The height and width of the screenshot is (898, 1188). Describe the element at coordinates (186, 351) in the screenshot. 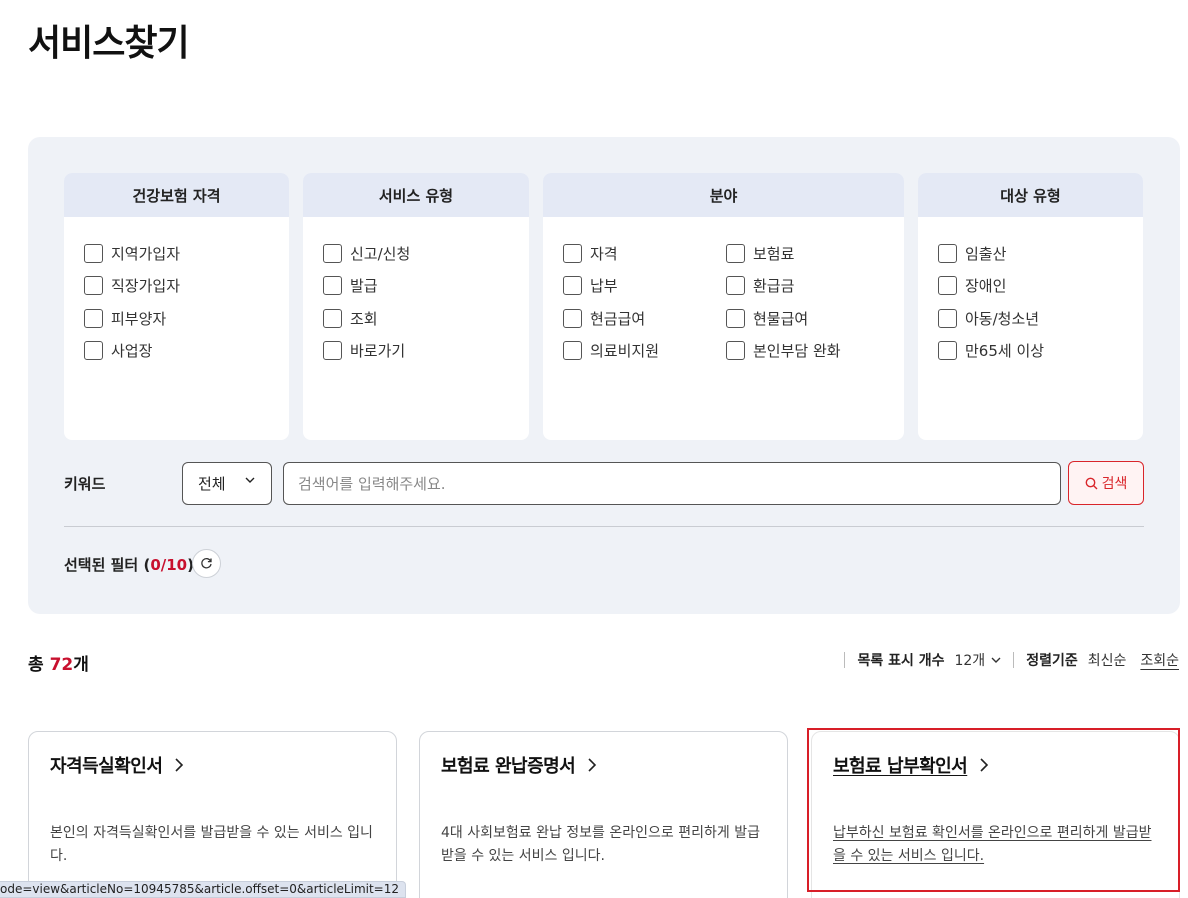

I see `filter-option-workplace: 사업장` at that location.